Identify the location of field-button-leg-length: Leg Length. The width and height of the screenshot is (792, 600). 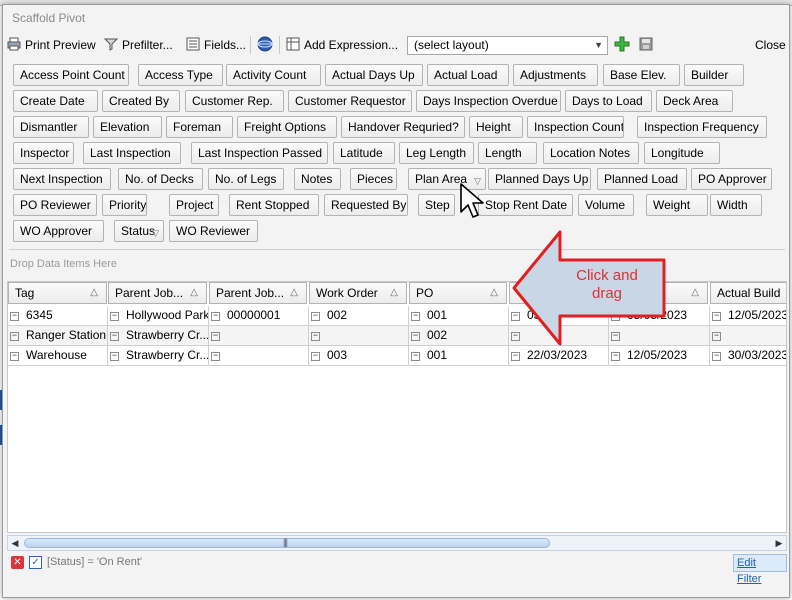
(436, 153).